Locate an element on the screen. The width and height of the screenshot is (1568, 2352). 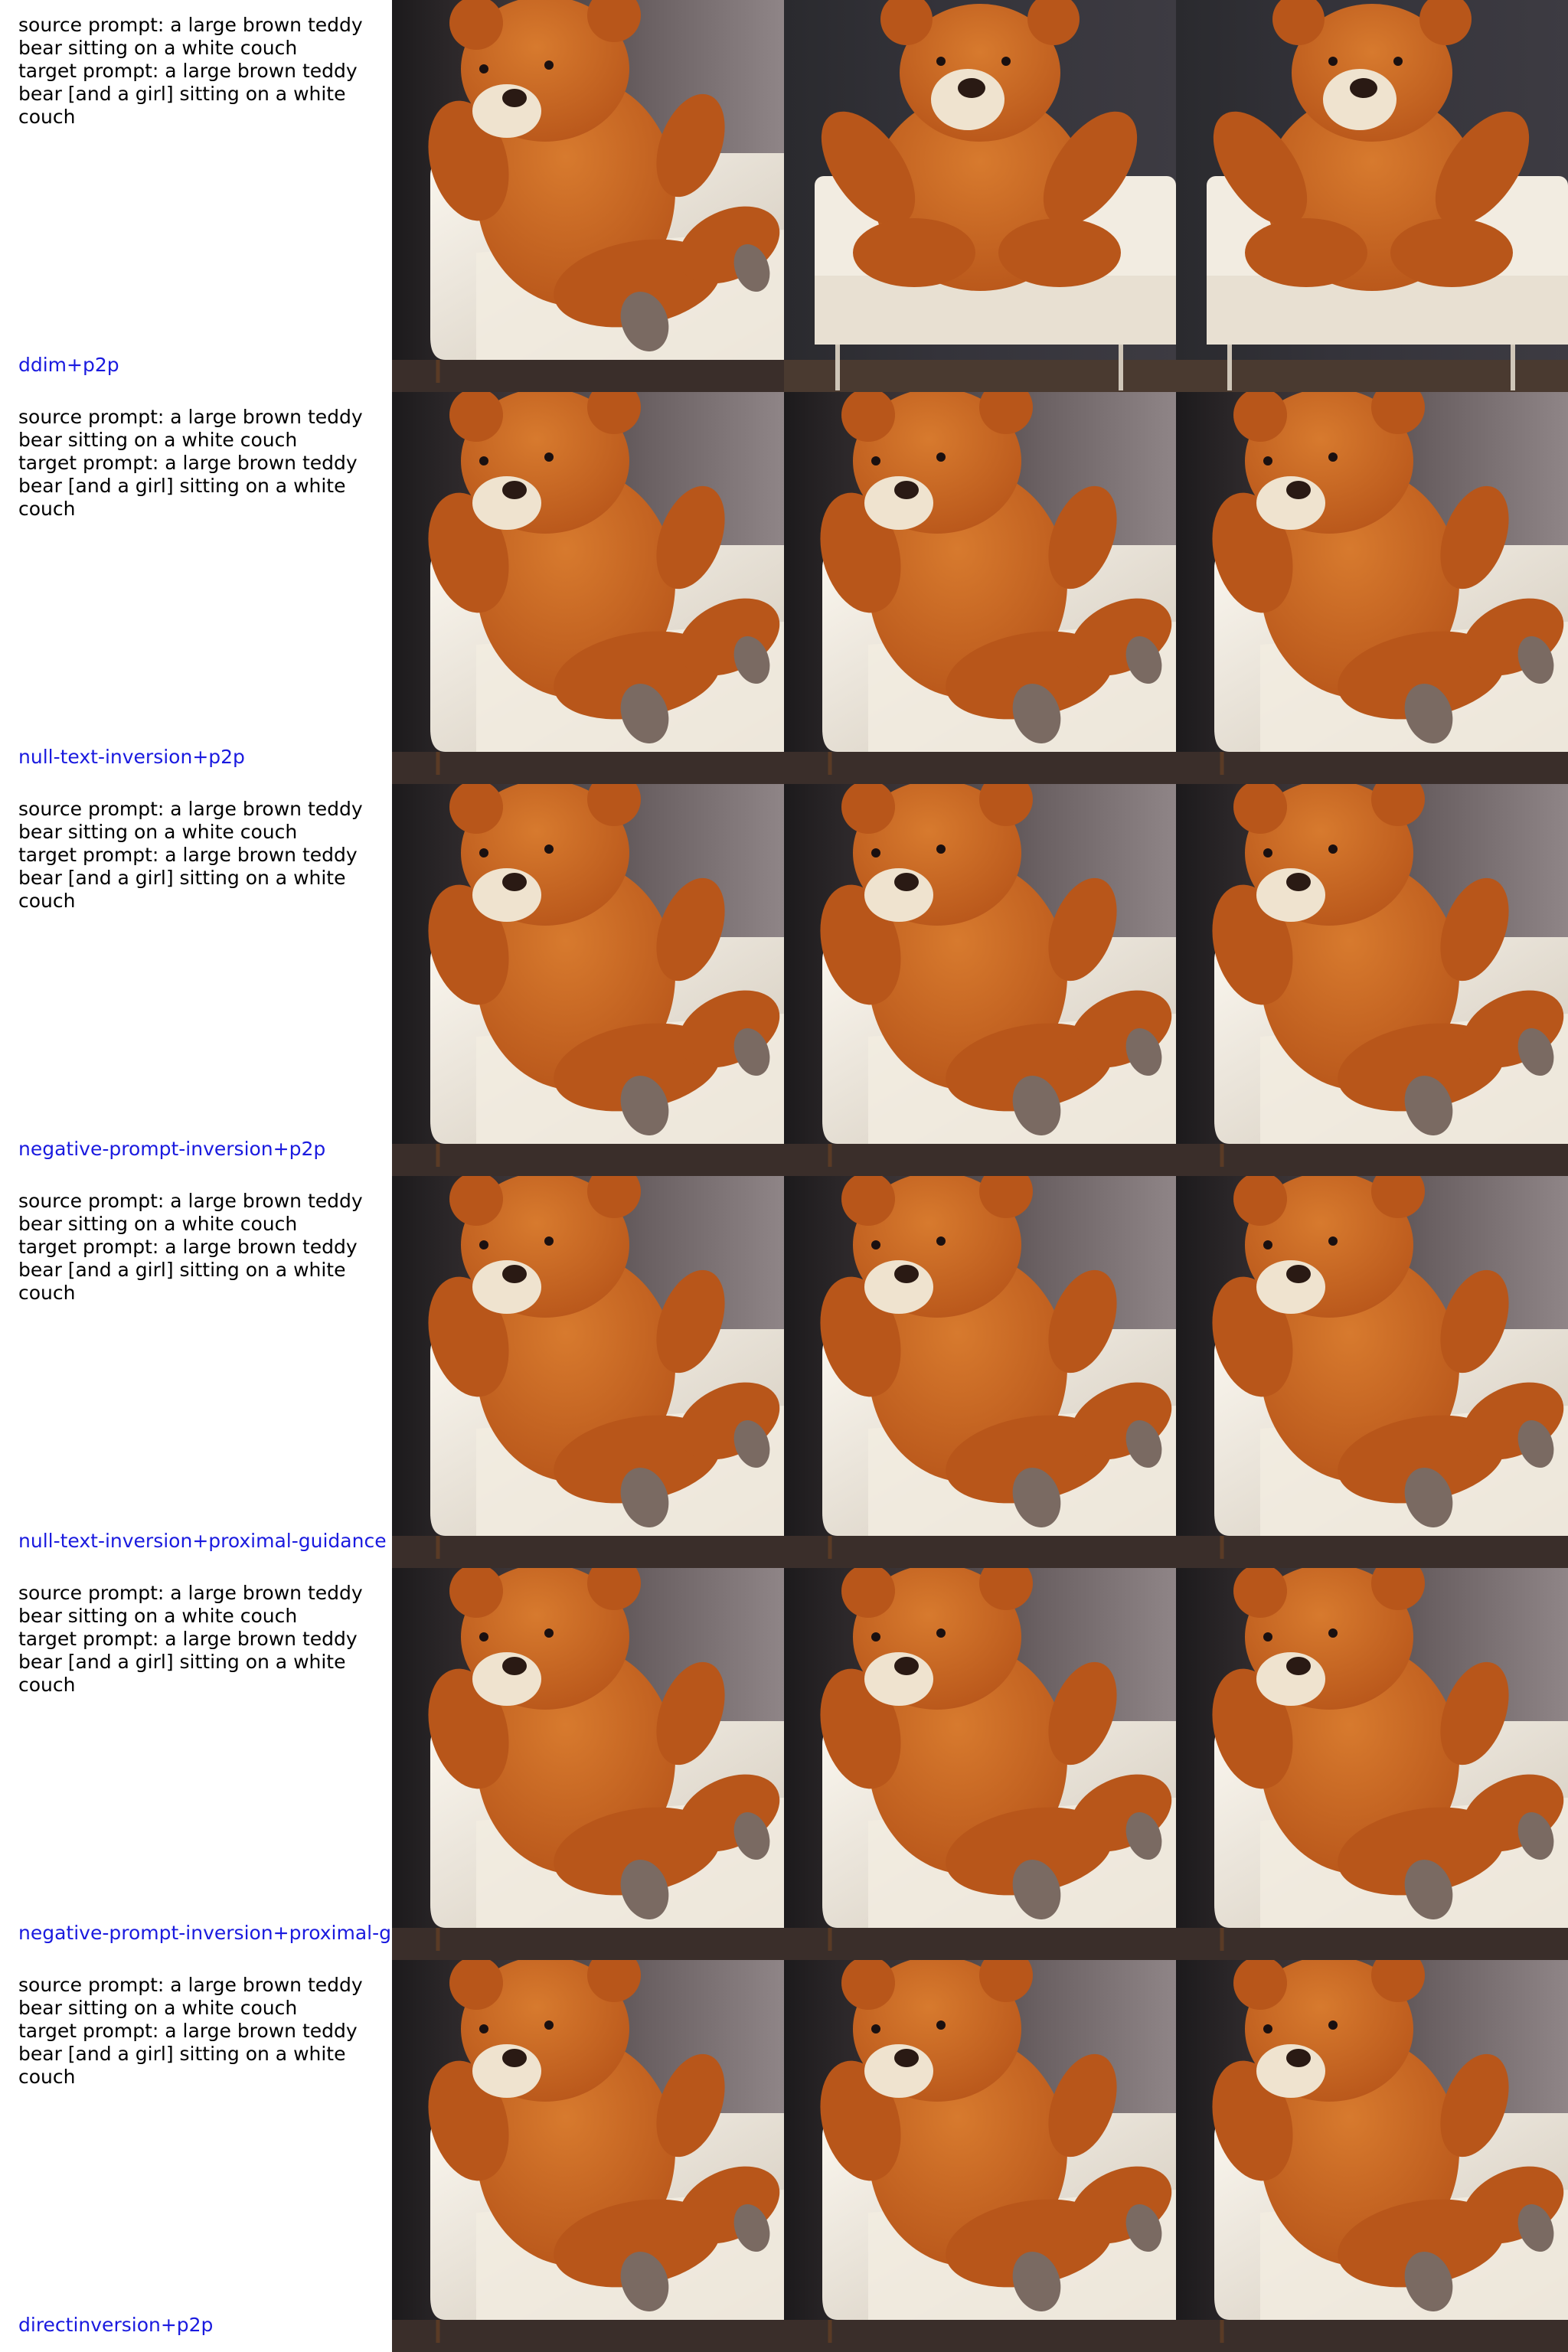
method-label: null-text-inversion+proximal-guidance is located at coordinates (202, 1541).